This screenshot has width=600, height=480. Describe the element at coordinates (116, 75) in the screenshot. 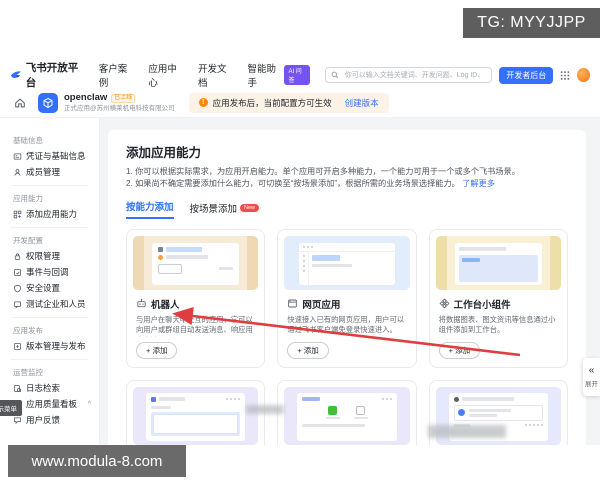

I see `nav-item-cases: 客户案例` at that location.